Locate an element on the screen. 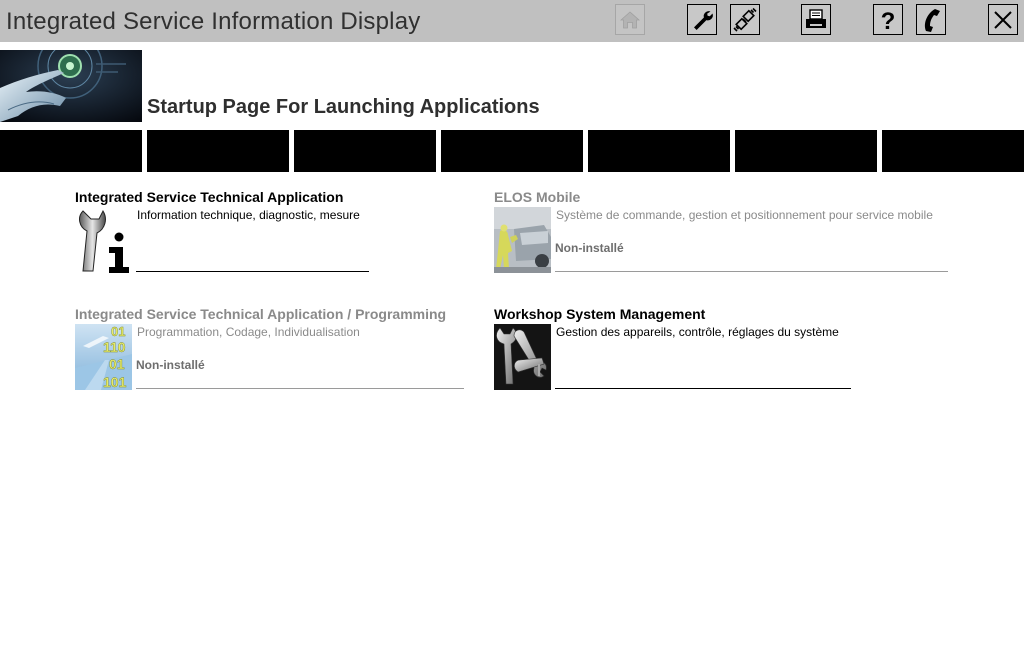 The height and width of the screenshot is (645, 1024). home-button is located at coordinates (630, 19).